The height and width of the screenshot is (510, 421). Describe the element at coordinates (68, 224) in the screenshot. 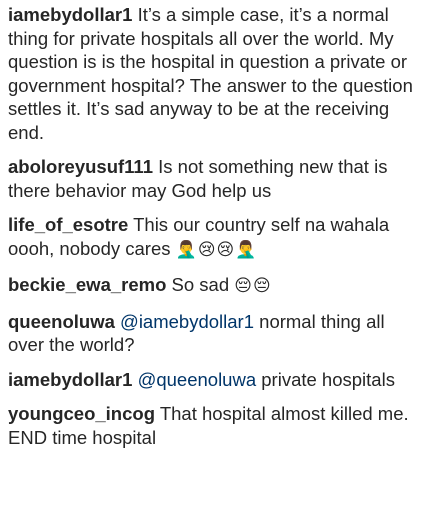

I see `comment-username: life_of_esotre` at that location.